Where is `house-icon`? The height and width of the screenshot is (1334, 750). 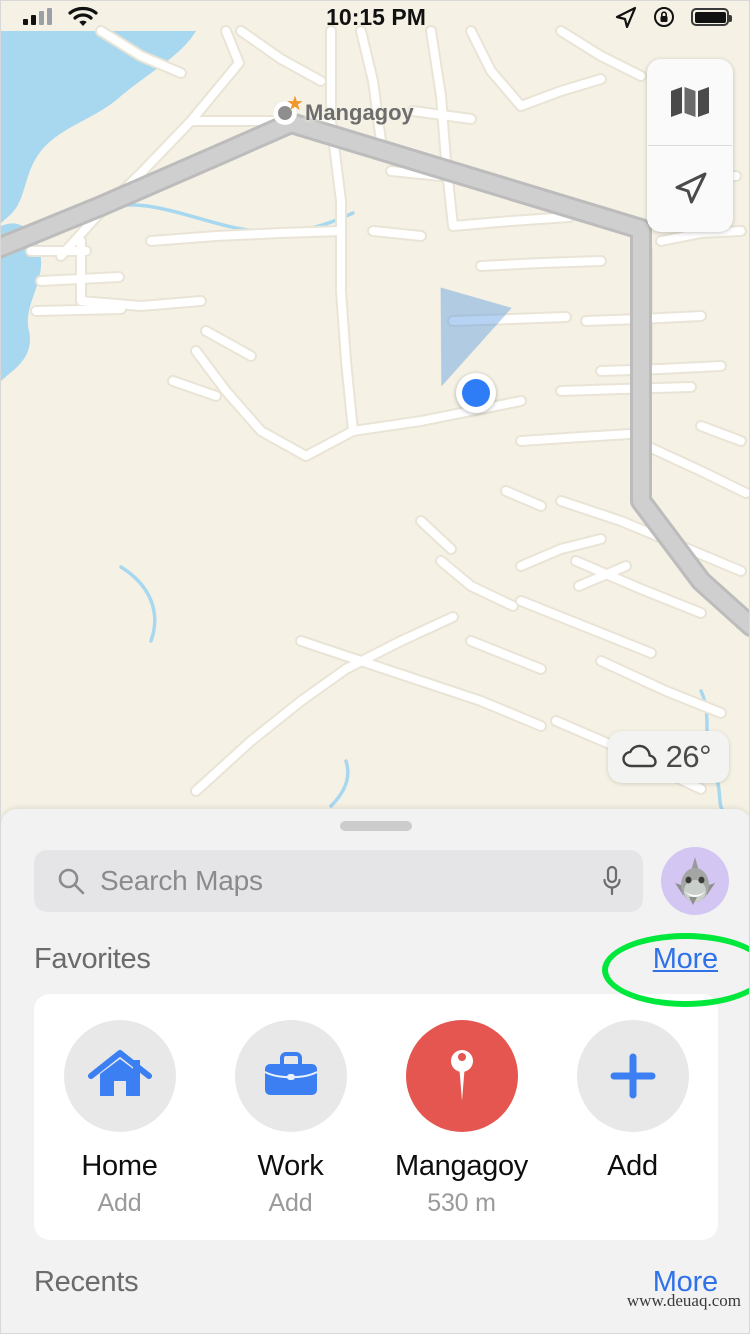
house-icon is located at coordinates (119, 1073).